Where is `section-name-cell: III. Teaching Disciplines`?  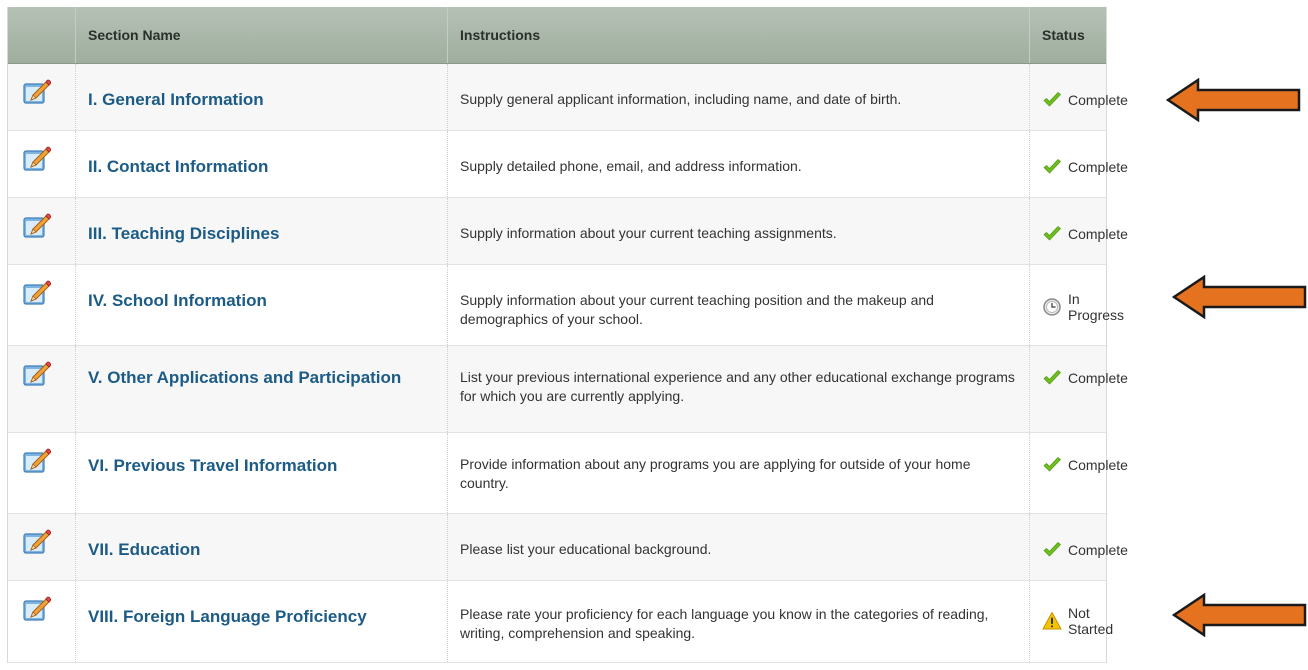 section-name-cell: III. Teaching Disciplines is located at coordinates (262, 231).